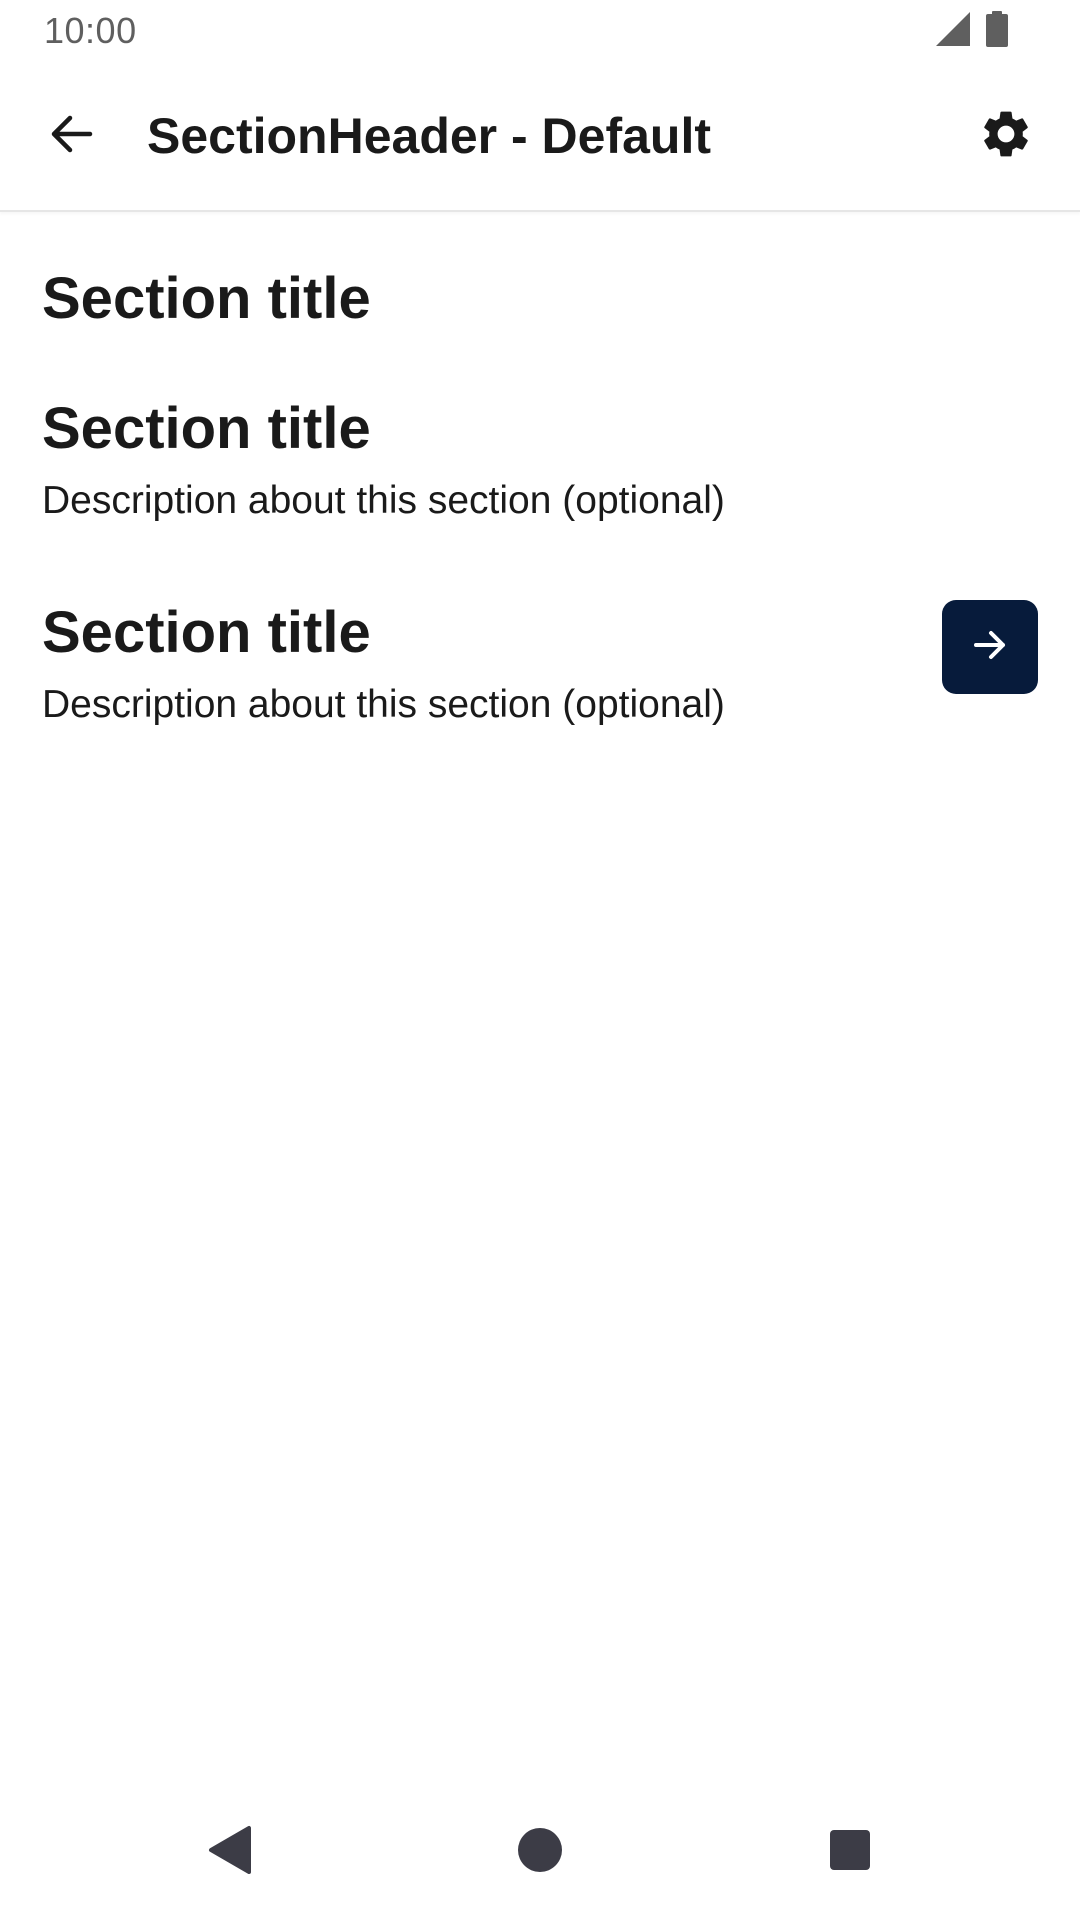  Describe the element at coordinates (429, 136) in the screenshot. I see `page-title: SectionHeader - Default` at that location.